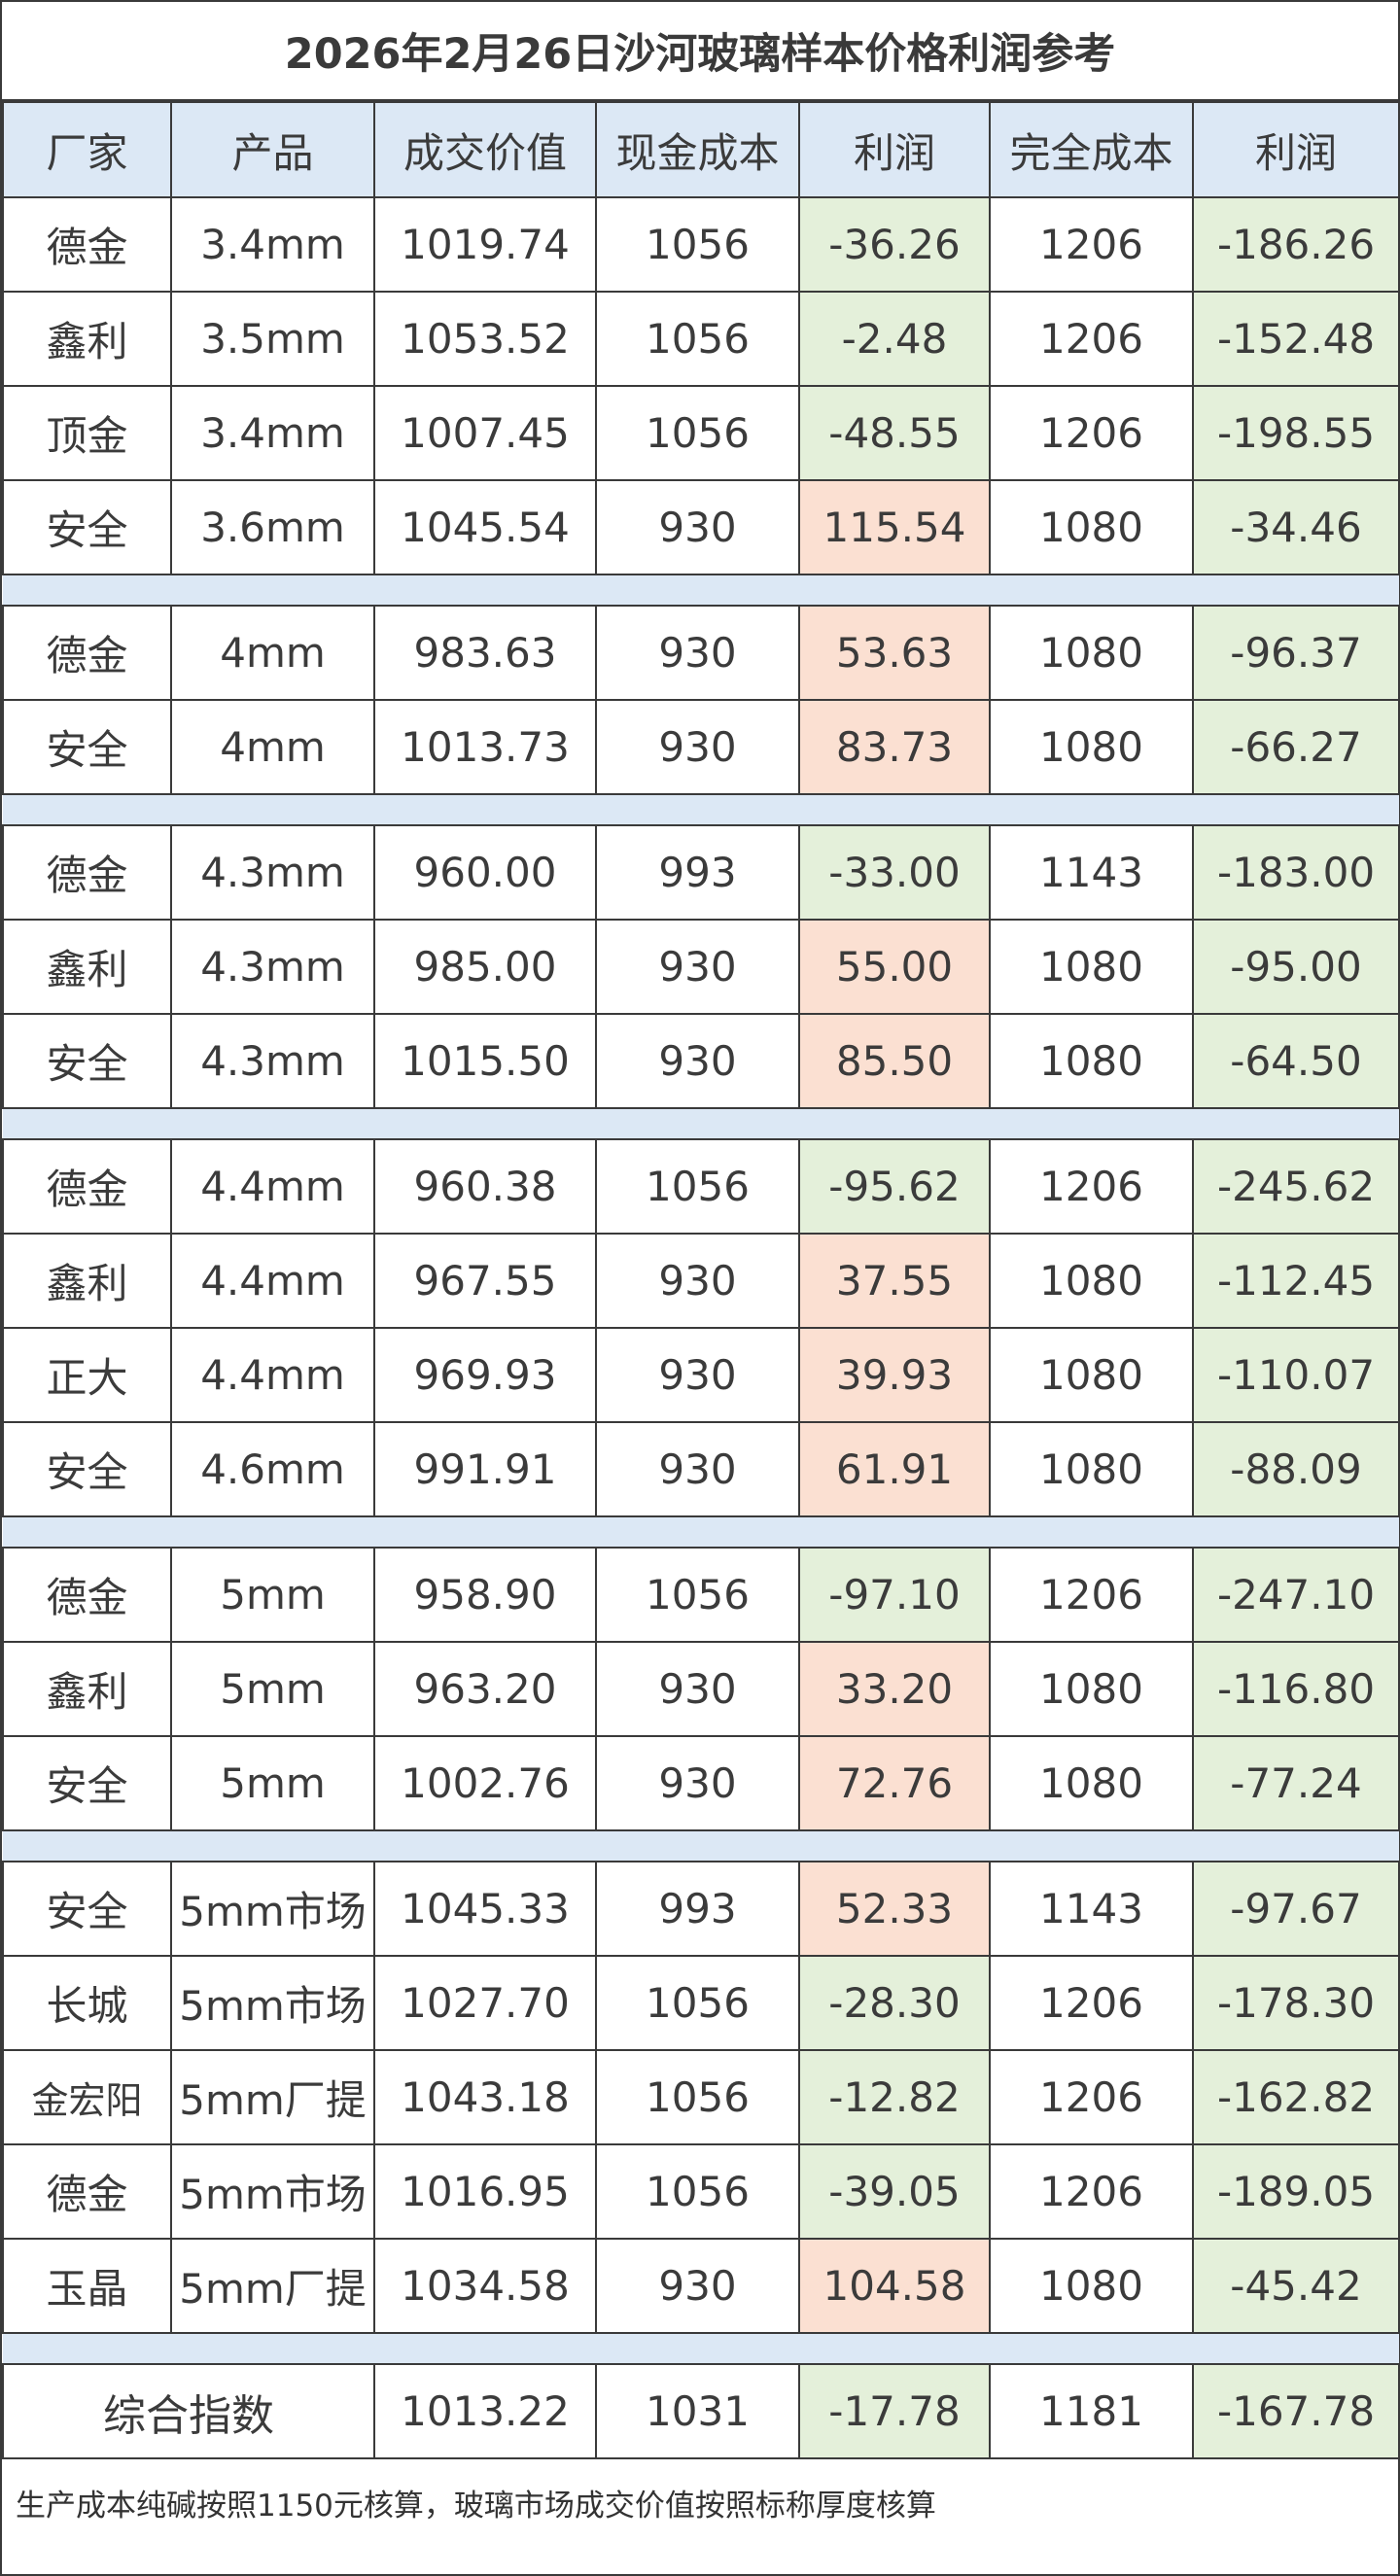 This screenshot has width=1400, height=2576. What do you see at coordinates (701, 2097) in the screenshot?
I see `table-row: 金宏阳 5mm厂提 1043.18 1056 -12.82 1206 -162.82` at bounding box center [701, 2097].